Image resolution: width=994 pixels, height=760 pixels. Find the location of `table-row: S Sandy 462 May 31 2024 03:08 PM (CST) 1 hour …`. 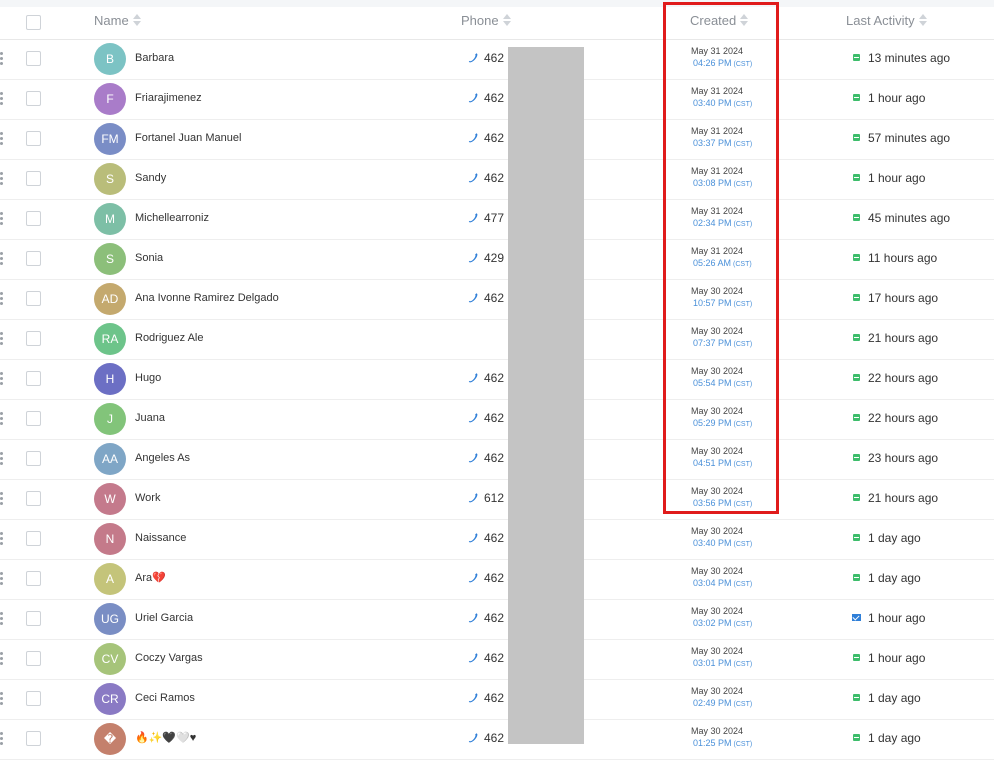

table-row: S Sandy 462 May 31 2024 03:08 PM (CST) 1 hour … is located at coordinates (497, 179).